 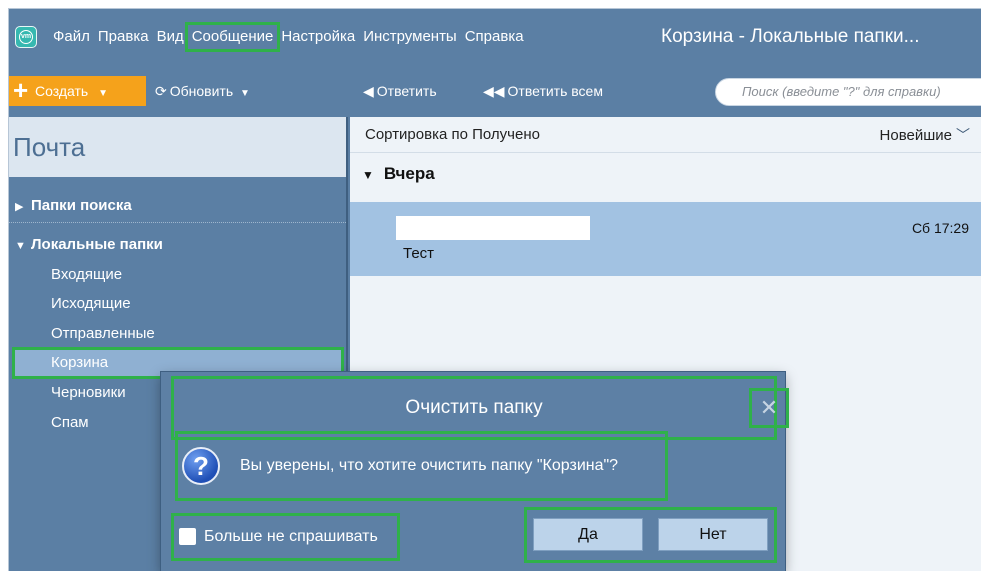 What do you see at coordinates (493, 228) in the screenshot?
I see `sender-redacted` at bounding box center [493, 228].